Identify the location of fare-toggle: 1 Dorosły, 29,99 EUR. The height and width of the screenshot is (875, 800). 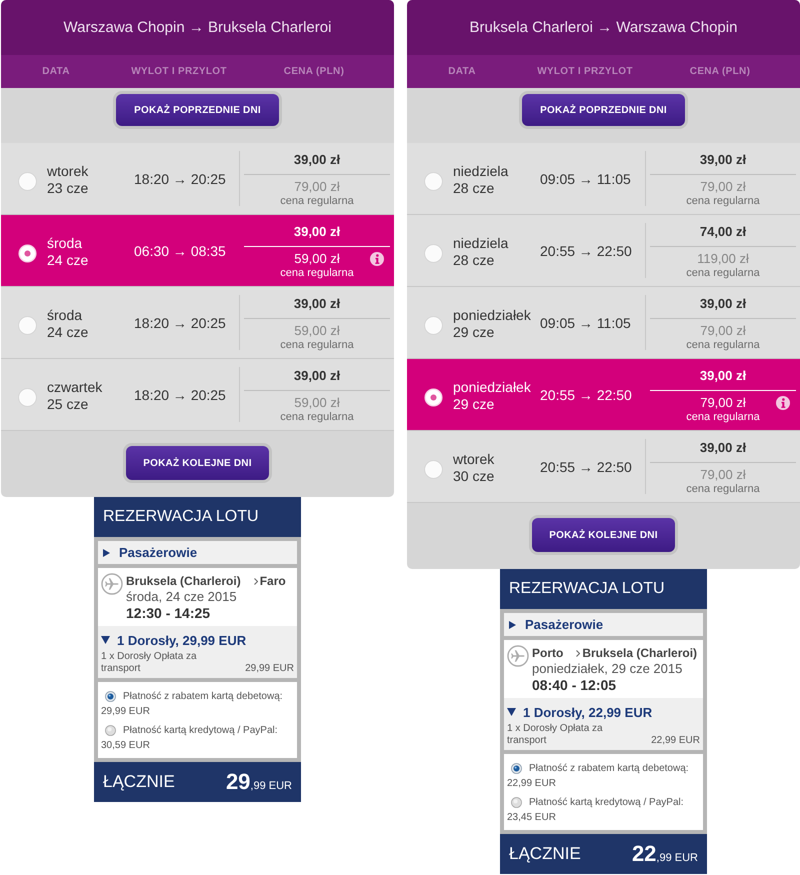
(173, 640).